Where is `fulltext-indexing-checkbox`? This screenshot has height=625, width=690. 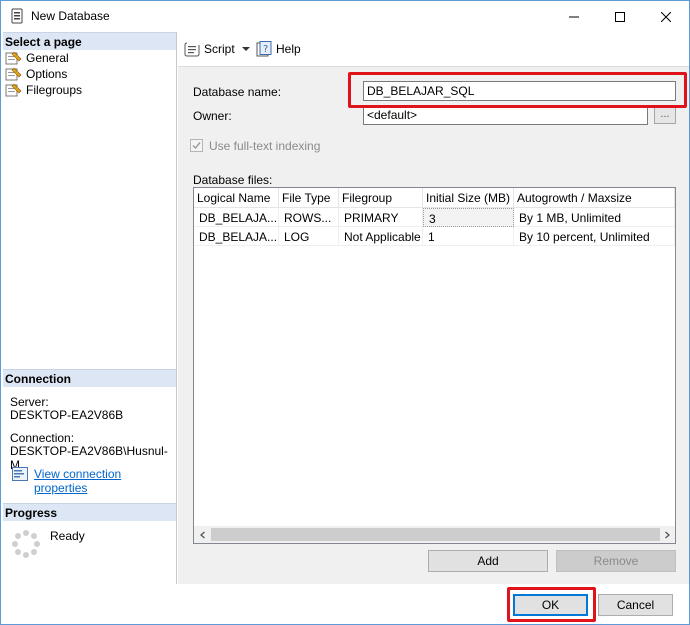 fulltext-indexing-checkbox is located at coordinates (196, 145).